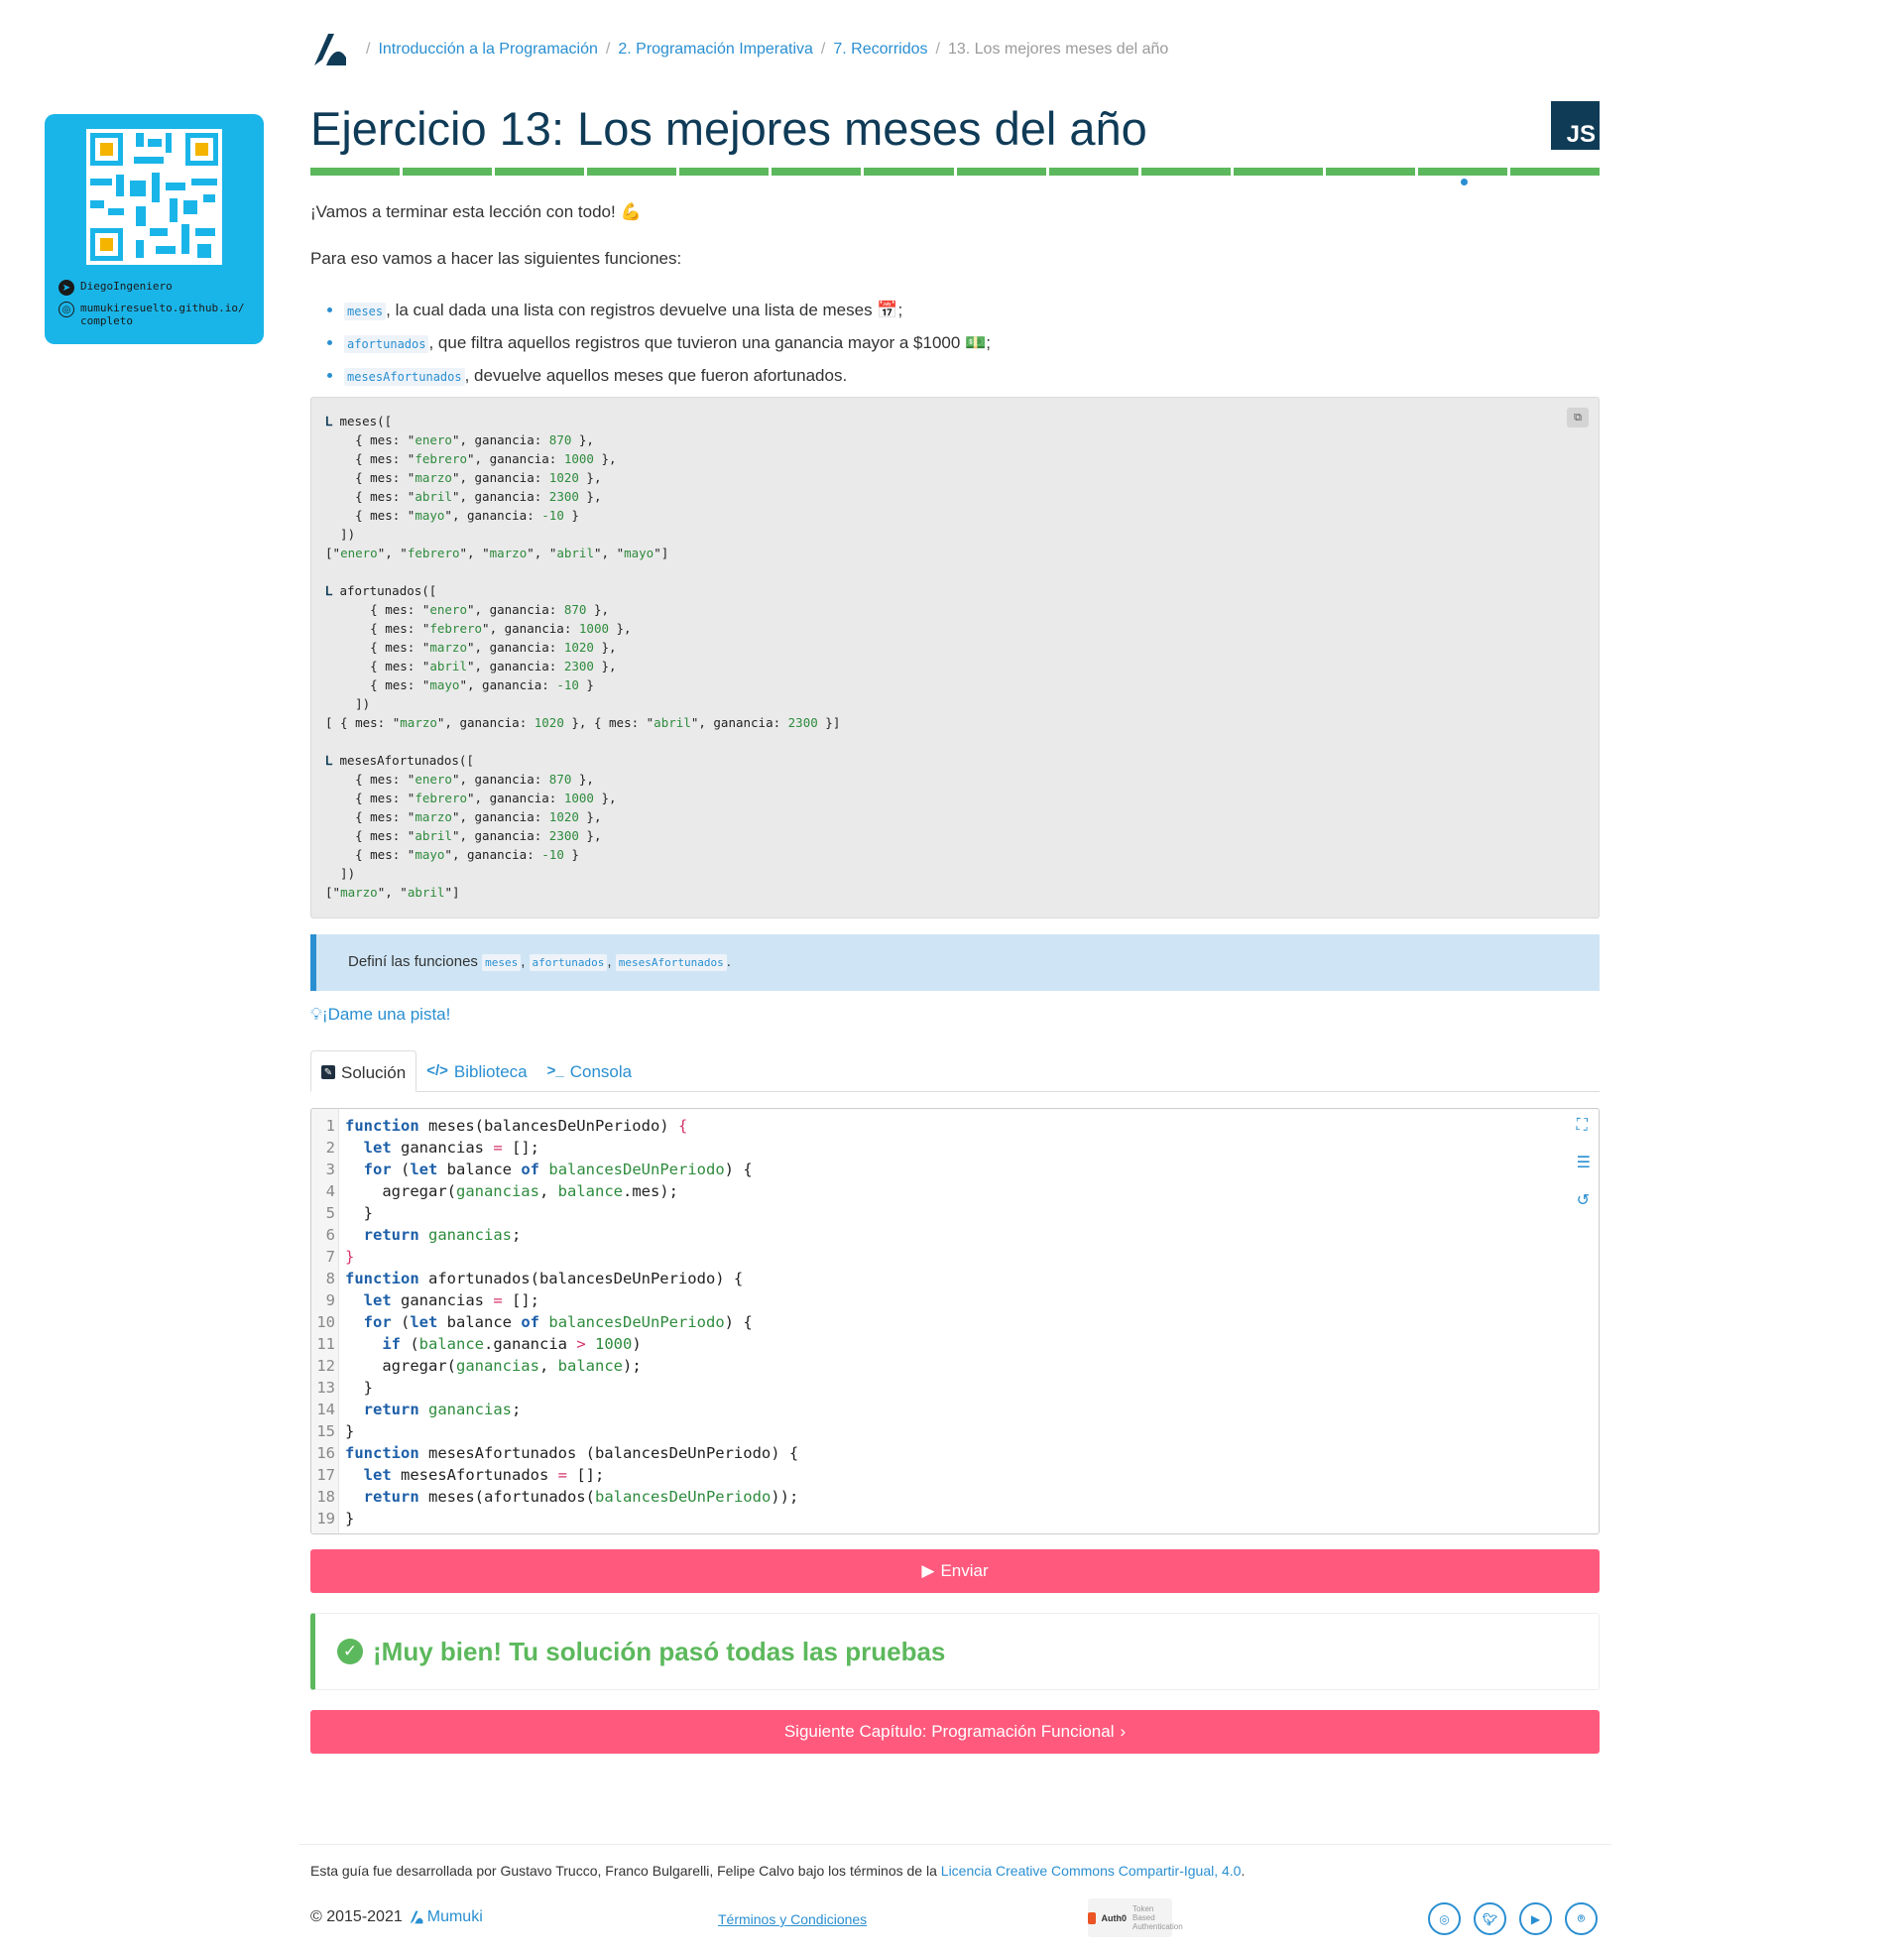 The image size is (1904, 1956). I want to click on editor-tabs: ✎ Solución </> Biblioteca >_ Consola, so click(955, 1071).